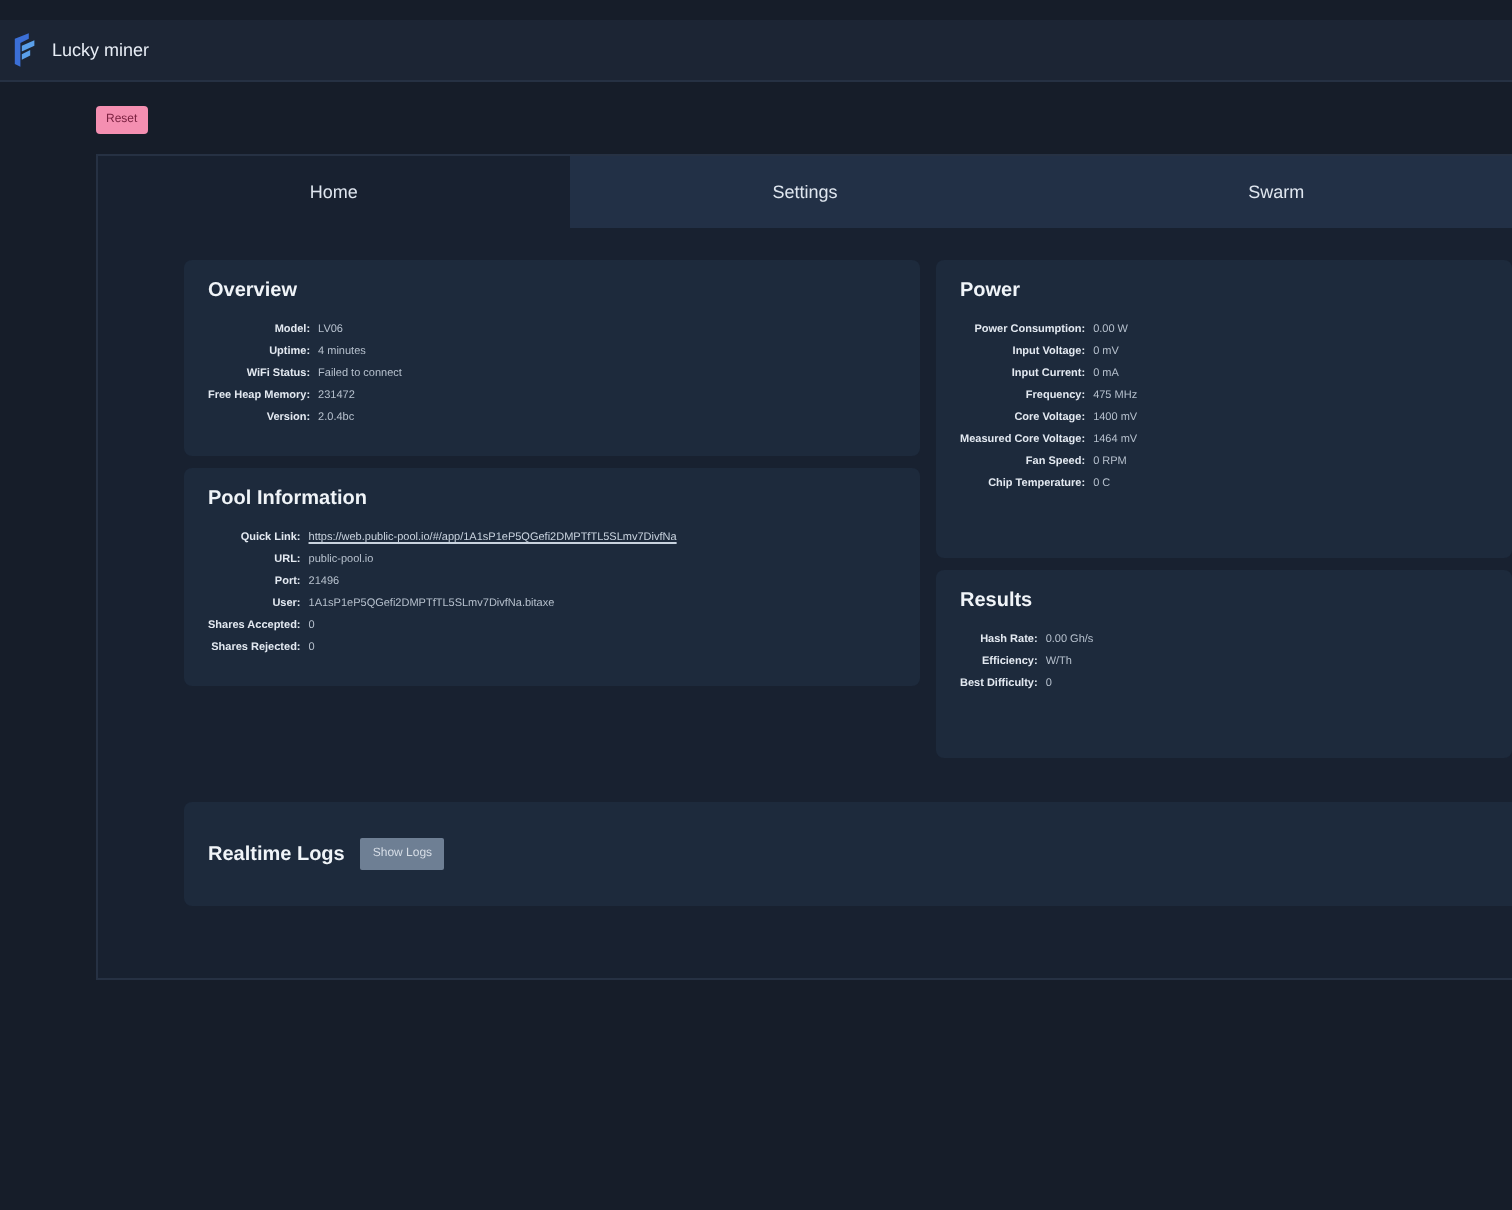 This screenshot has height=1210, width=1512. I want to click on logo-icon, so click(26, 50).